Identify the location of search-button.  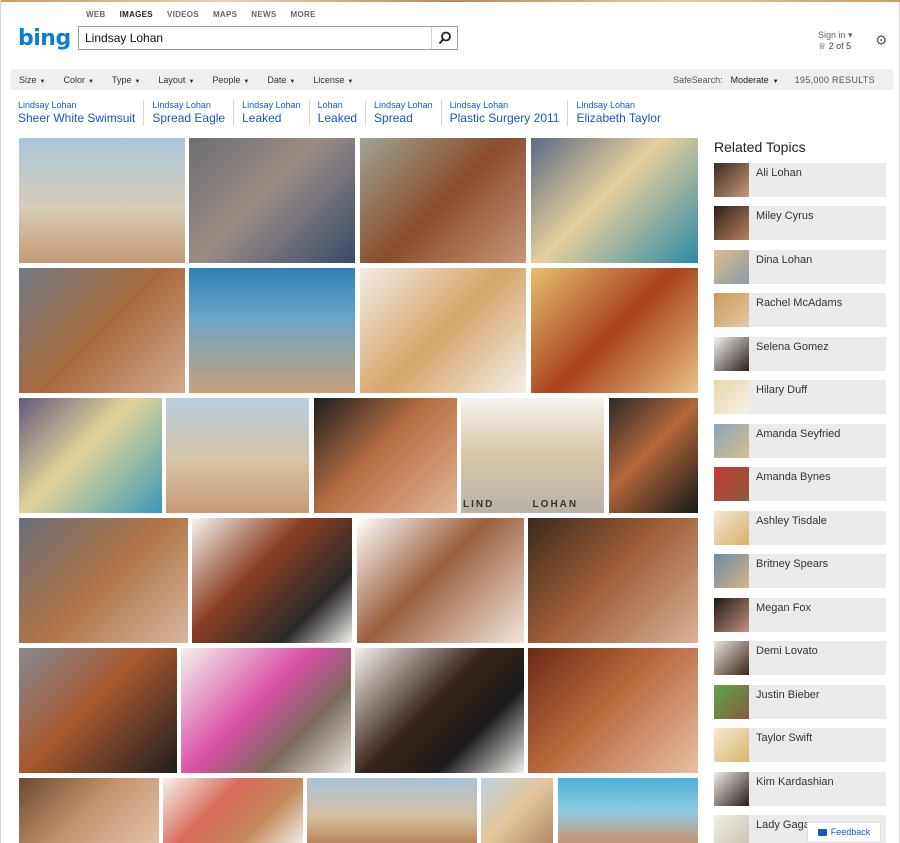
(444, 38).